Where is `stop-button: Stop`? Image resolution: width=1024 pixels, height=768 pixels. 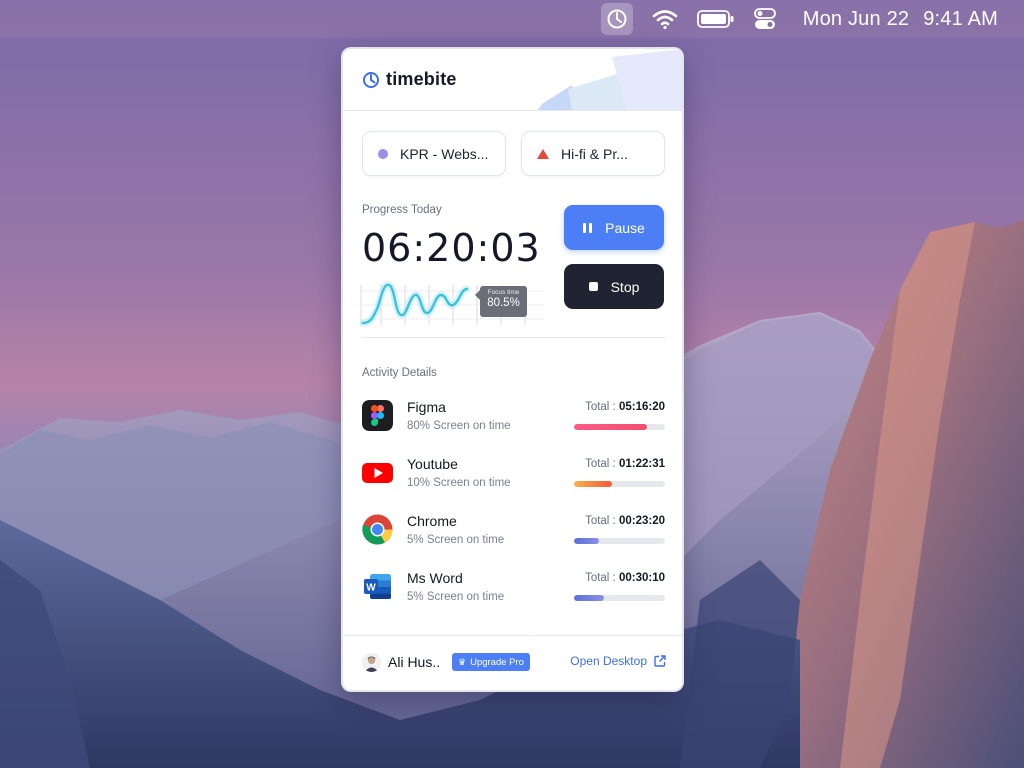 stop-button: Stop is located at coordinates (614, 286).